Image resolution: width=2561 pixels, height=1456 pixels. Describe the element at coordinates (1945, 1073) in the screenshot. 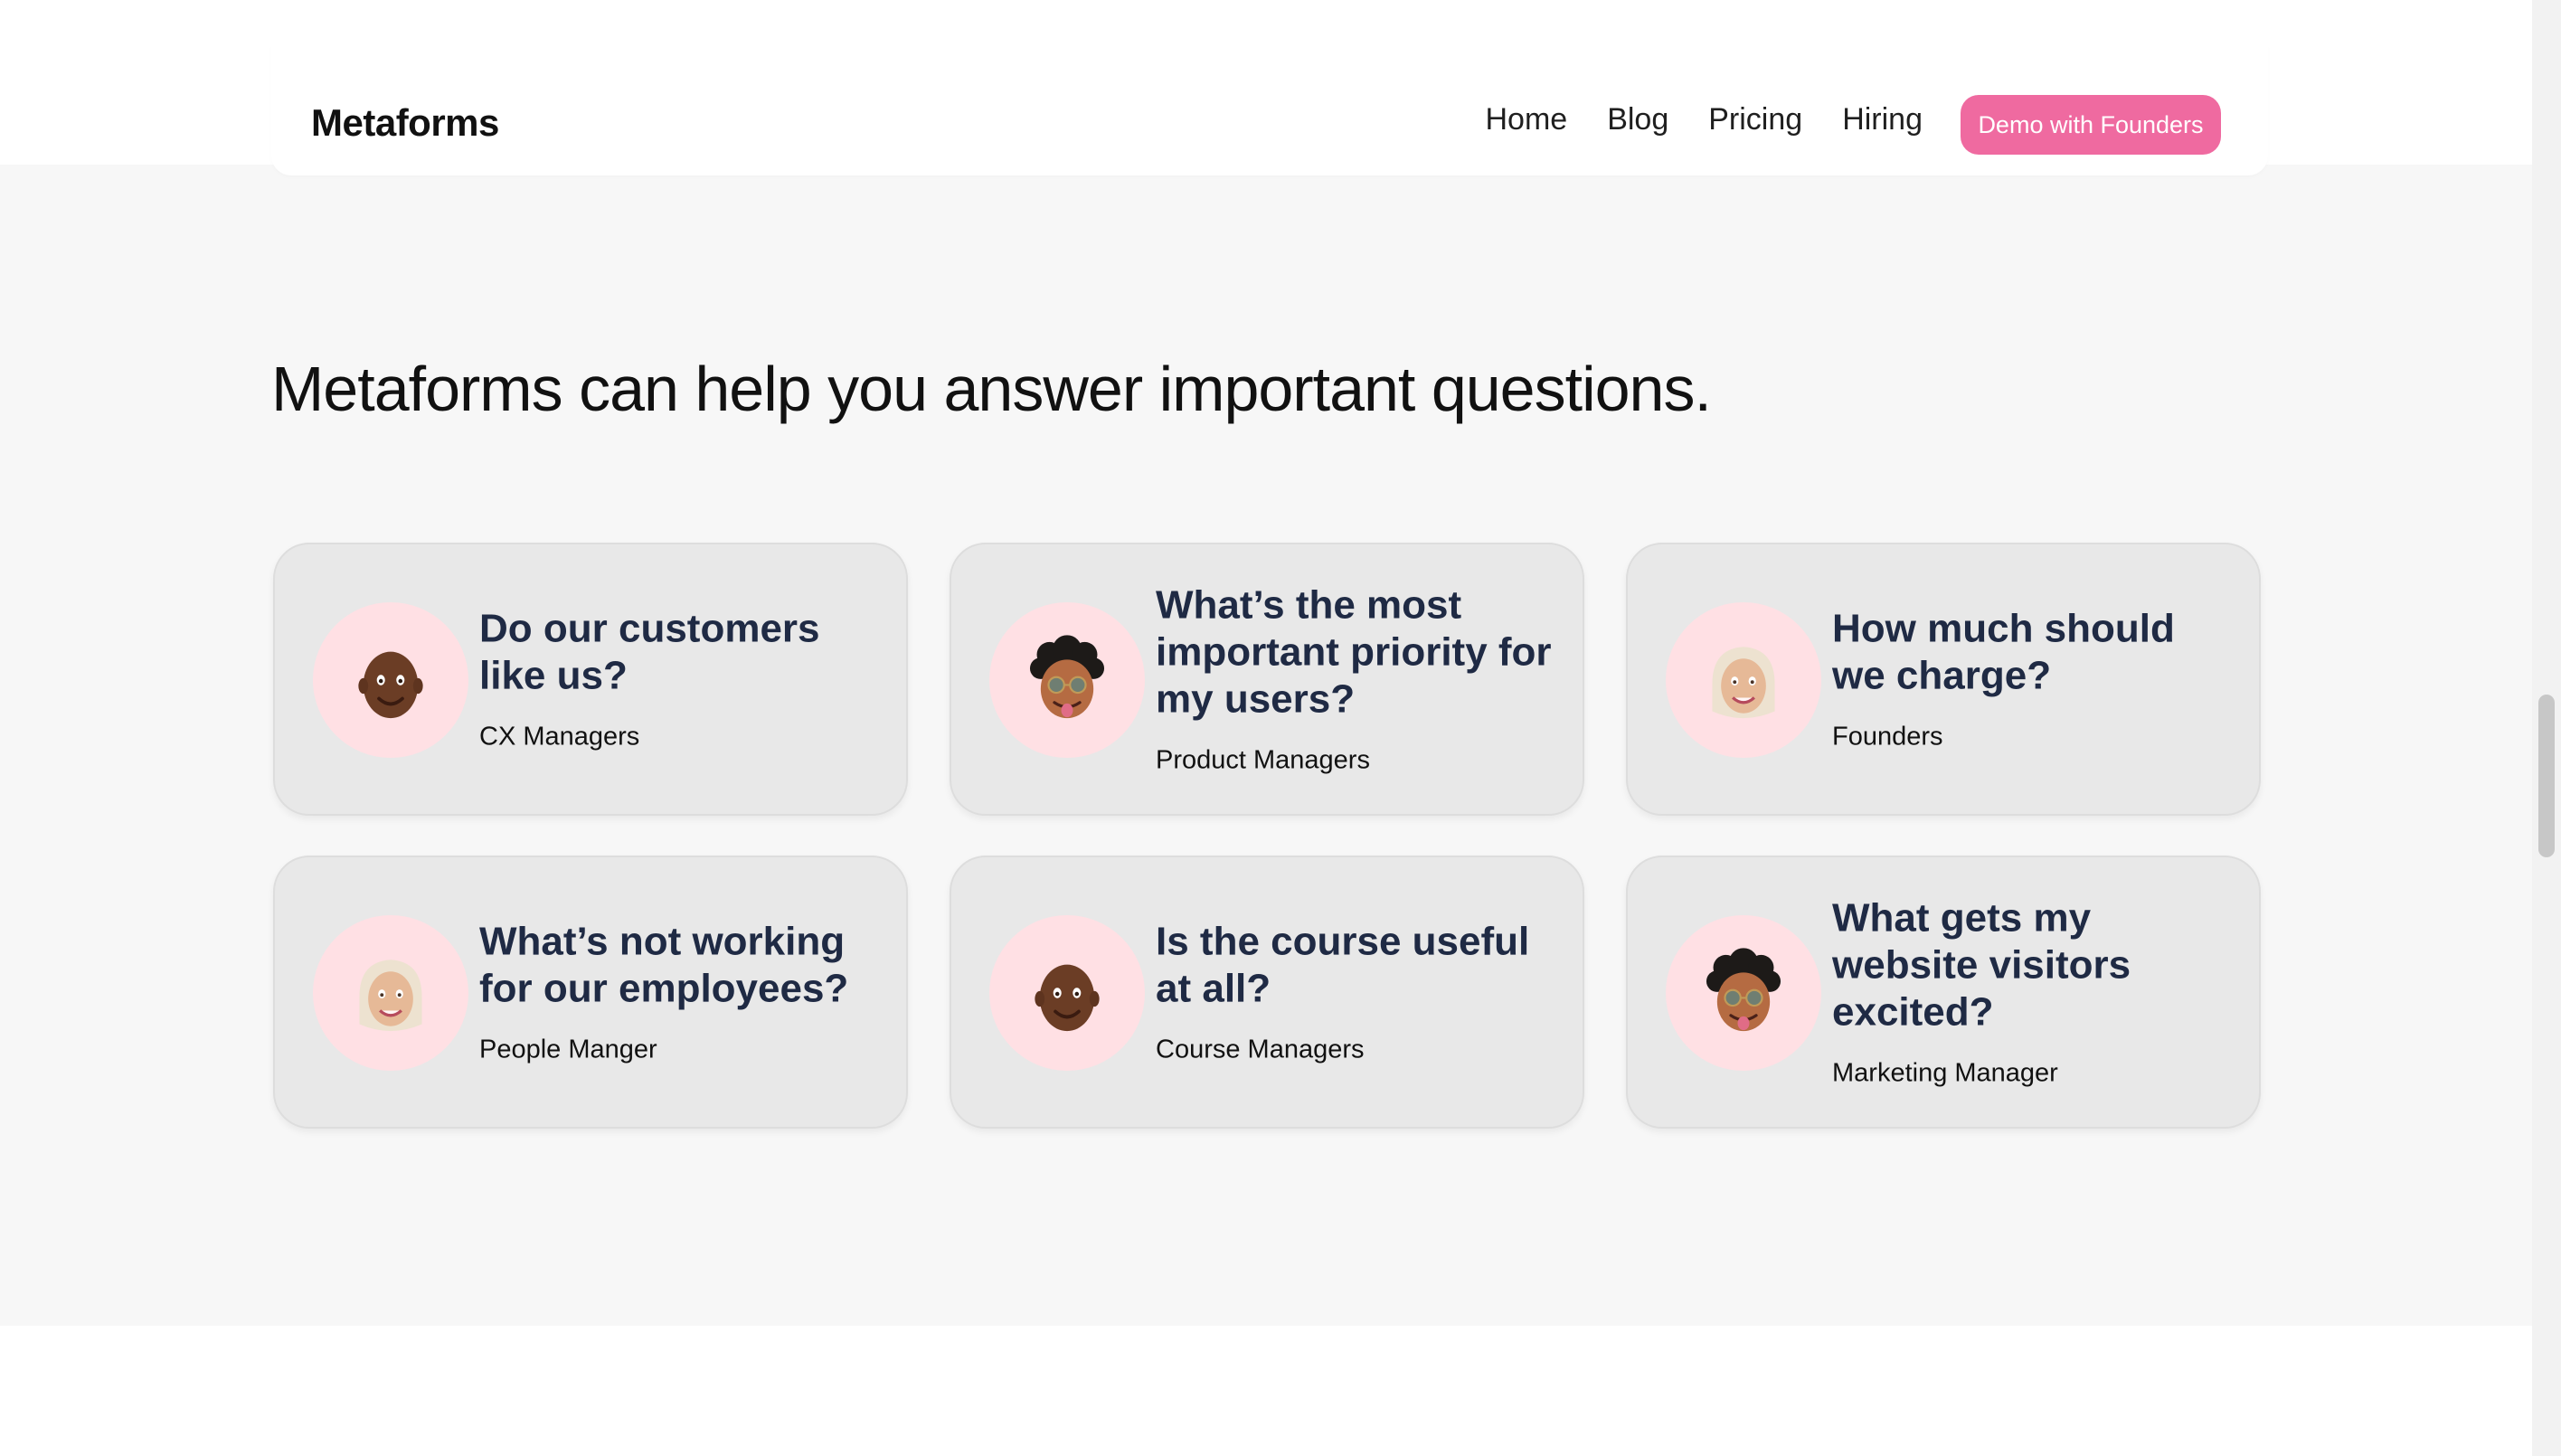

I see `audience-role: Marketing Manager` at that location.